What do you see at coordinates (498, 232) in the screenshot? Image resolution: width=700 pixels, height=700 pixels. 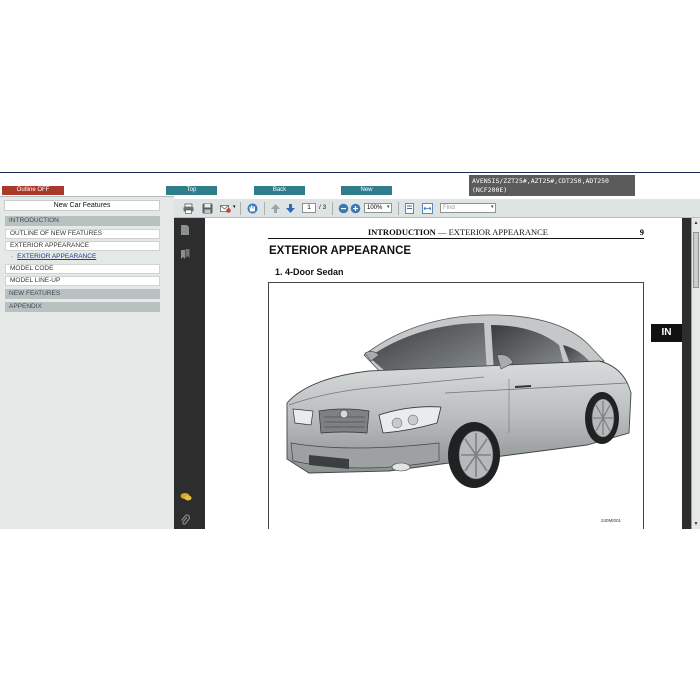 I see `running-header-topic: EXTERIOR APPEARANCE` at bounding box center [498, 232].